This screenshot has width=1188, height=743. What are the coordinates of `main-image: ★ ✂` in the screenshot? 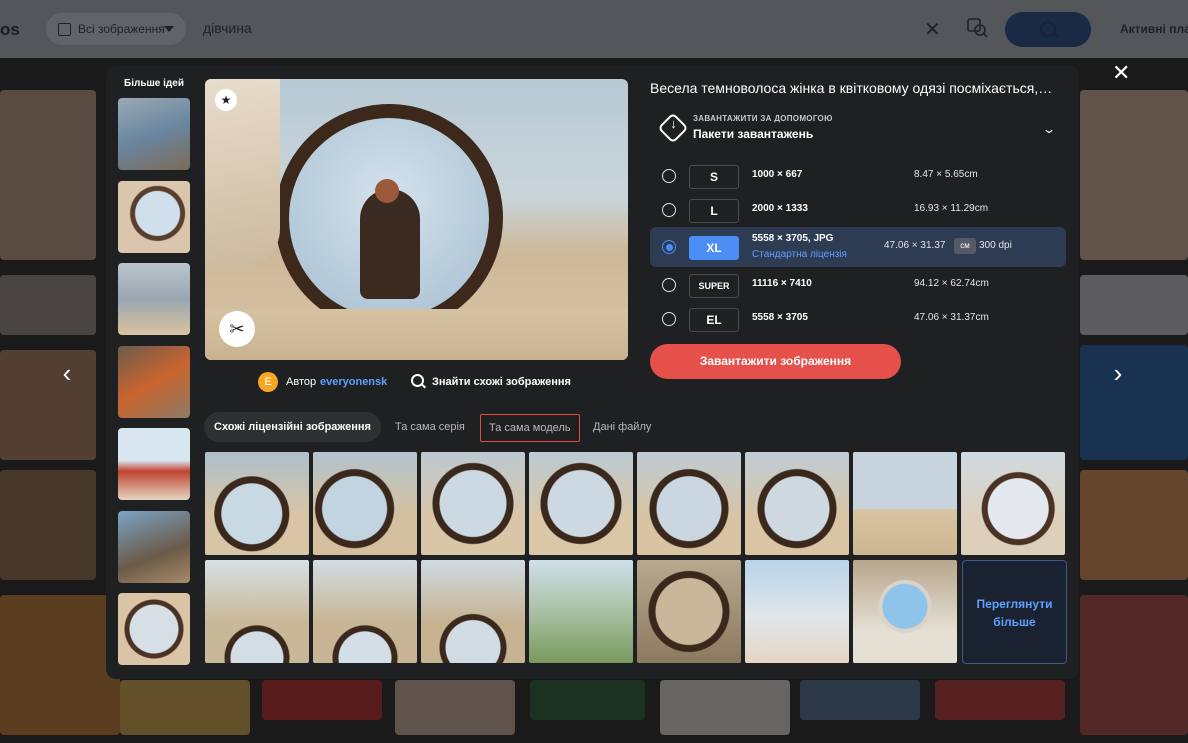 It's located at (416, 219).